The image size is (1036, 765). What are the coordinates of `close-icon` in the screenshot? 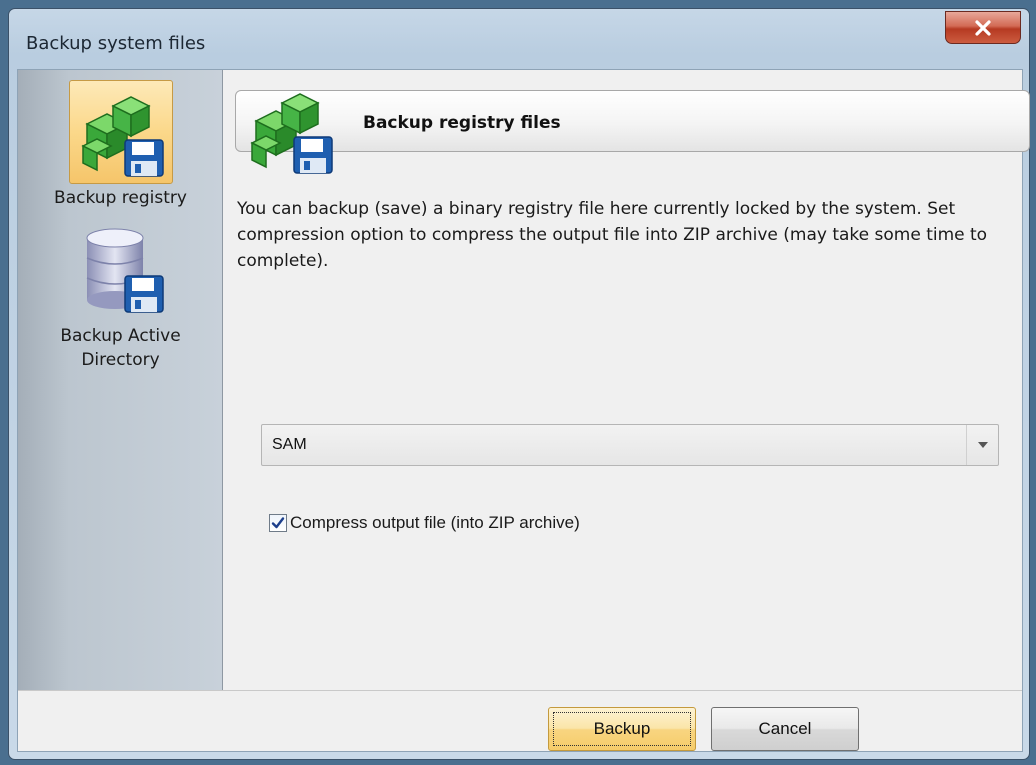 It's located at (983, 27).